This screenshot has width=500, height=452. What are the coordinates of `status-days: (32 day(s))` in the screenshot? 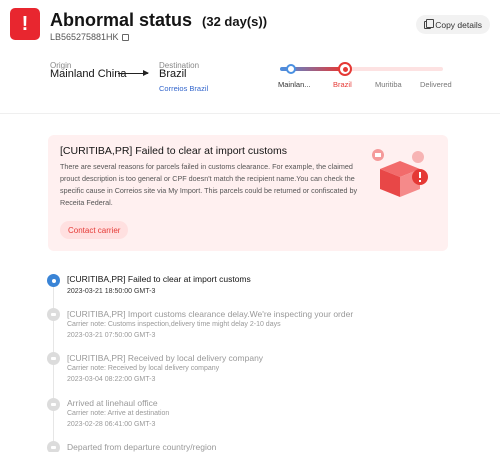 It's located at (235, 21).